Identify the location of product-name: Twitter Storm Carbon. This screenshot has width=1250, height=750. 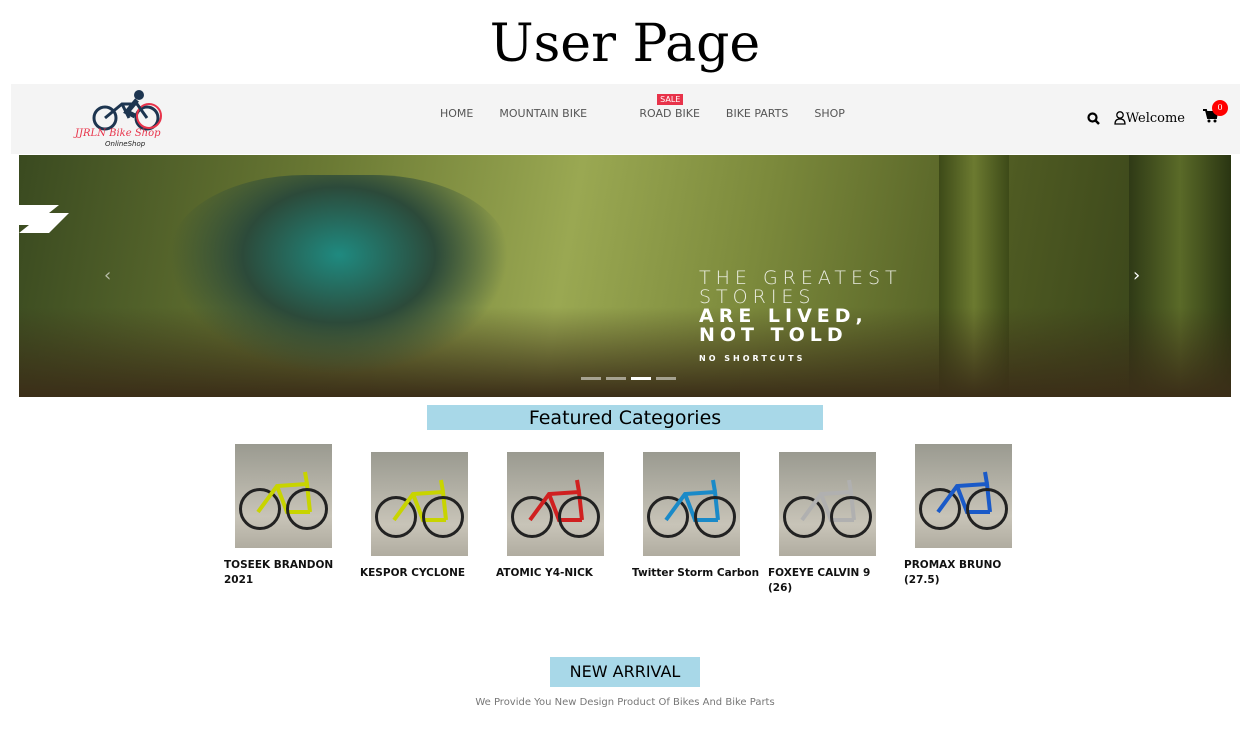
(697, 573).